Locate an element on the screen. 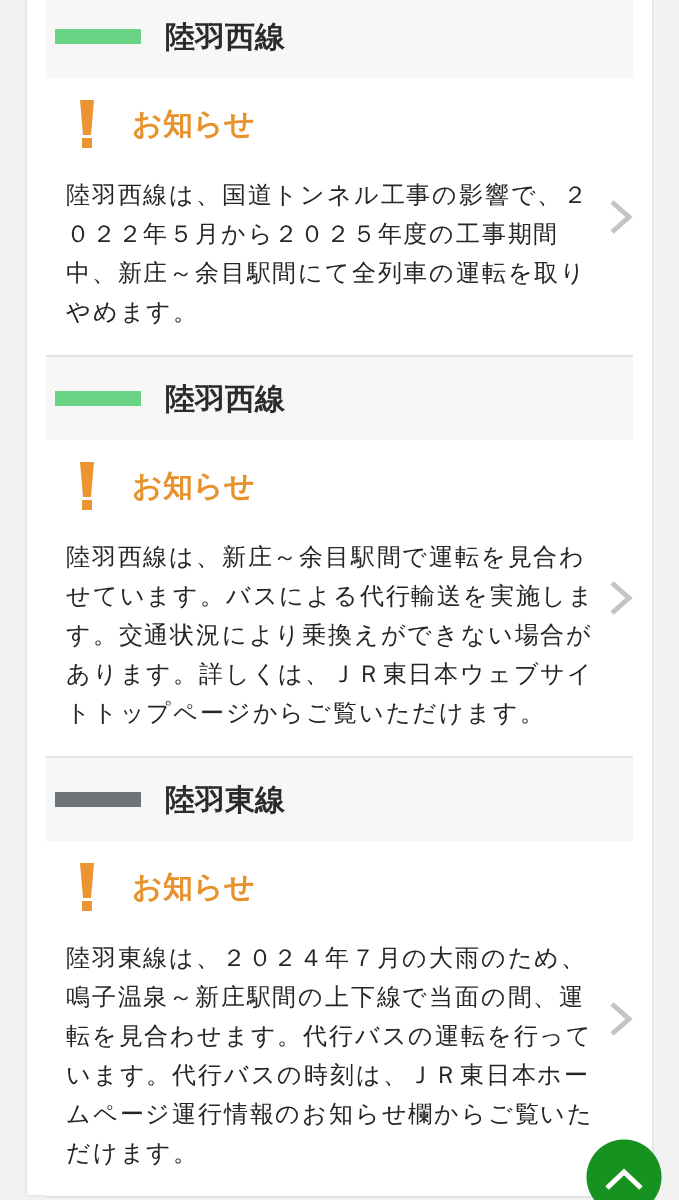  line-name: 陸羽東線 is located at coordinates (225, 799).